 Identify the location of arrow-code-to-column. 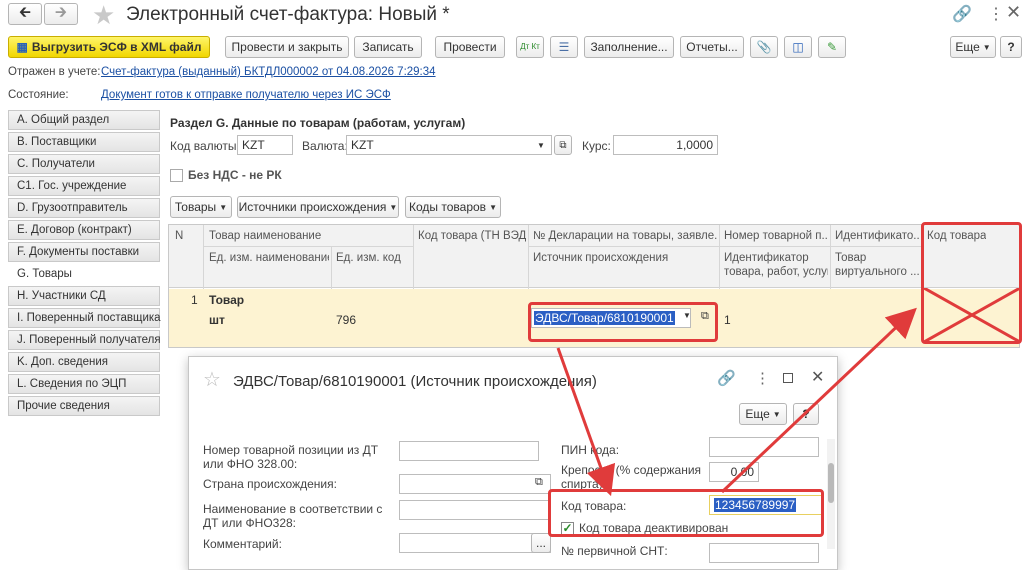
(818, 400).